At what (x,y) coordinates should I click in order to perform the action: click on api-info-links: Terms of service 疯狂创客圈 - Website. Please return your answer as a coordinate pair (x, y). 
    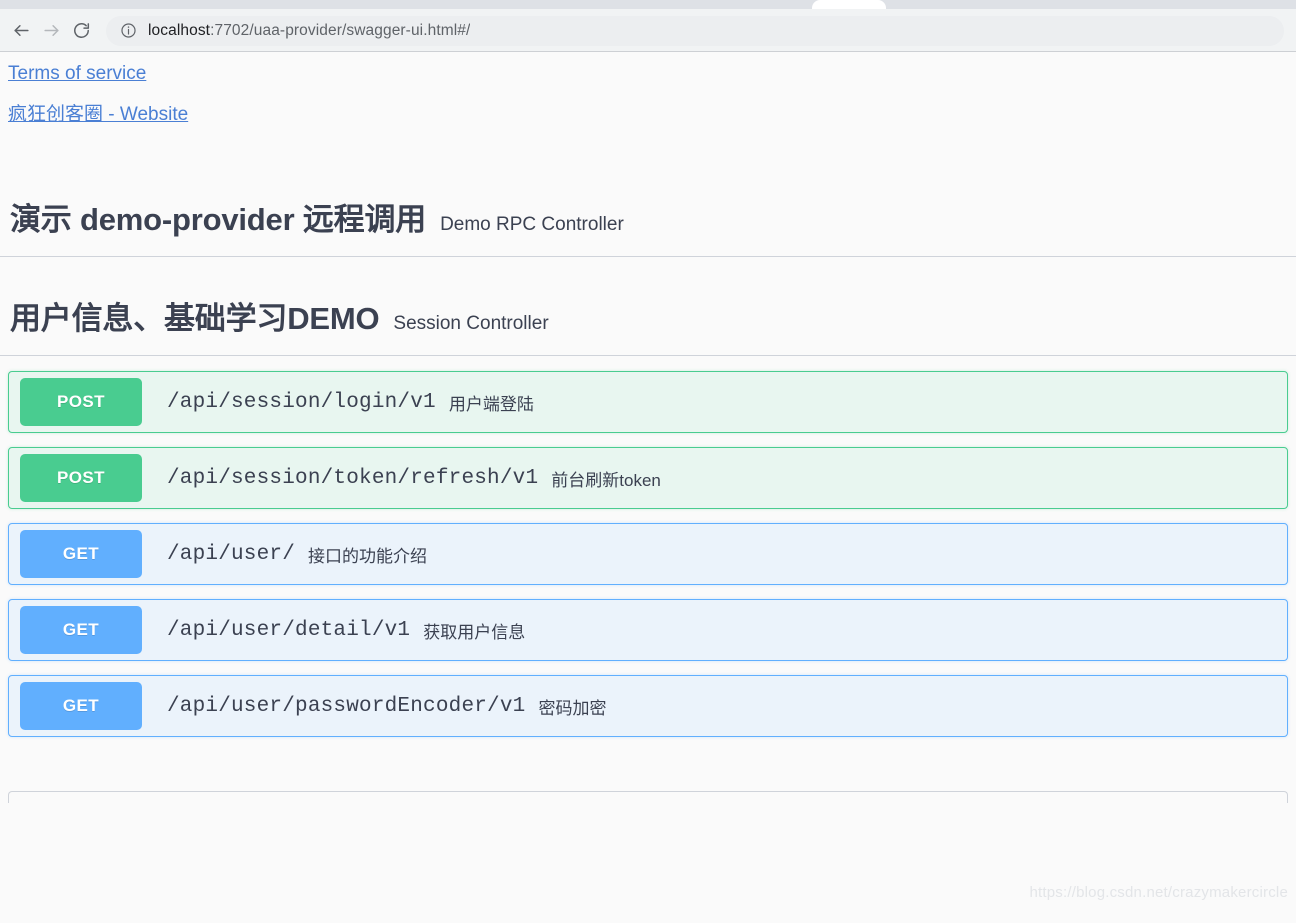
    Looking at the image, I should click on (648, 88).